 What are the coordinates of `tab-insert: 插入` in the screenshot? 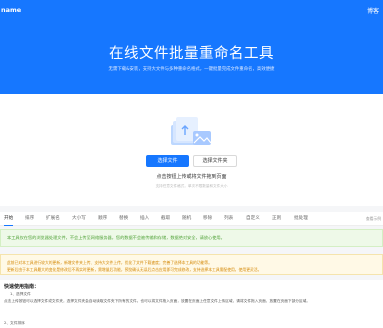 It's located at (144, 219).